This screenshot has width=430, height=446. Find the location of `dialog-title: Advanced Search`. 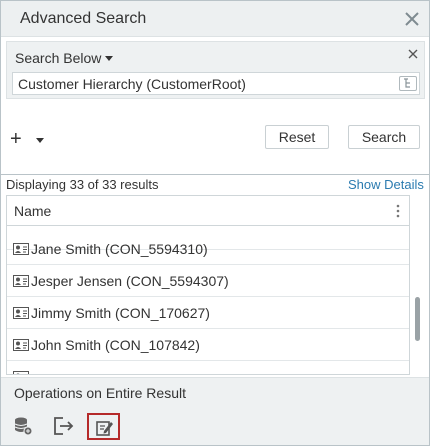

dialog-title: Advanced Search is located at coordinates (83, 18).